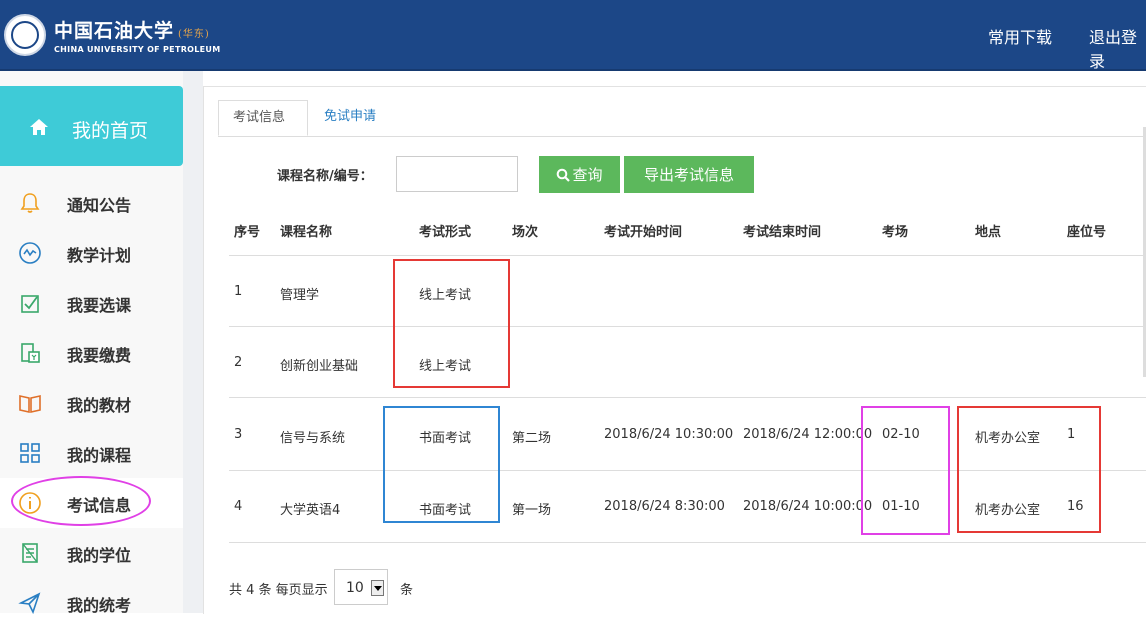 The width and height of the screenshot is (1146, 628). I want to click on university-seal-icon, so click(25, 35).